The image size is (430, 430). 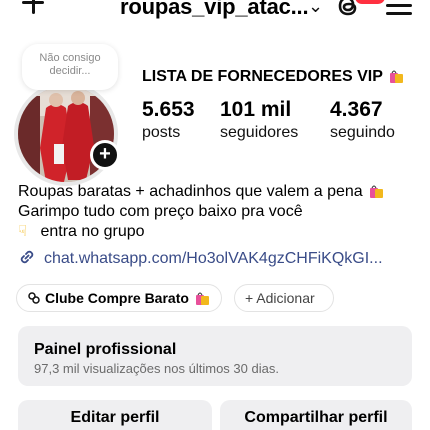 I want to click on top-bar: roupas_vip_atac... ⌄, so click(x=215, y=13).